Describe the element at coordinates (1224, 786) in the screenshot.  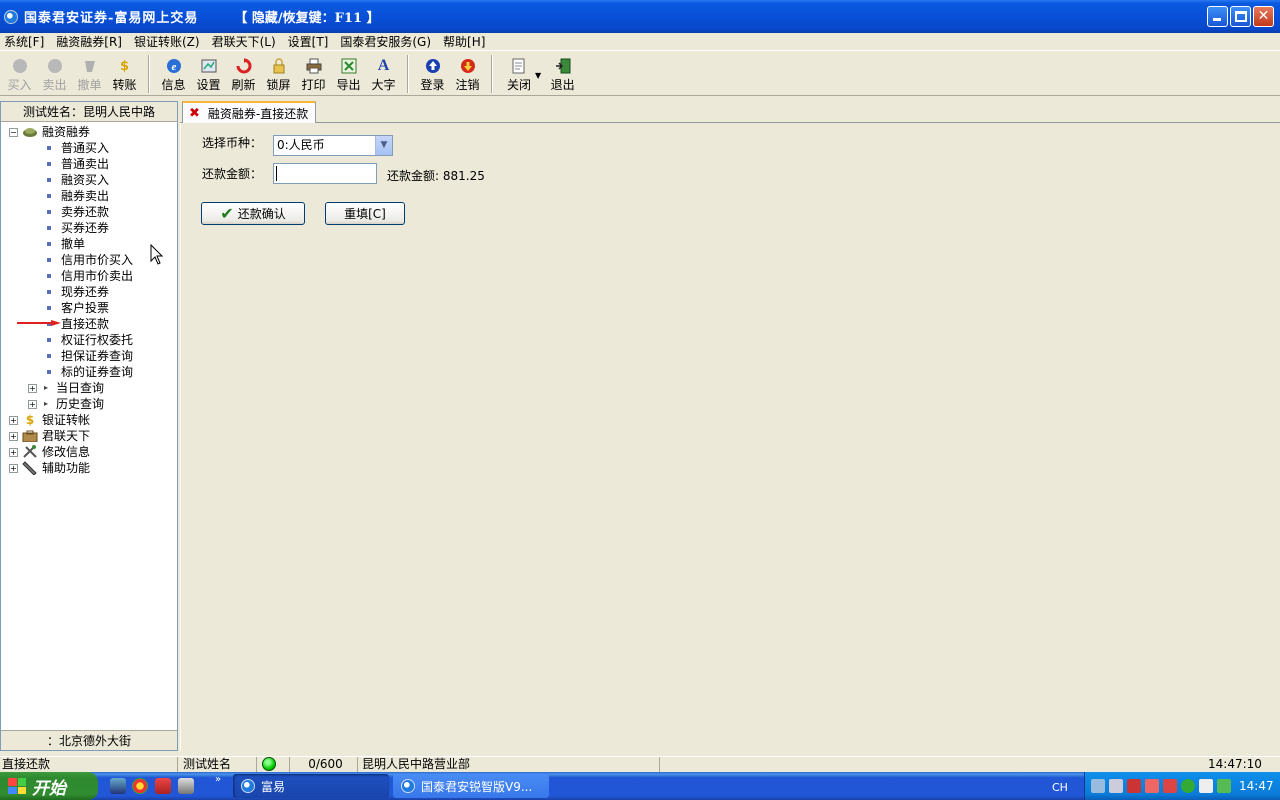
I see `tray-app-icon` at that location.